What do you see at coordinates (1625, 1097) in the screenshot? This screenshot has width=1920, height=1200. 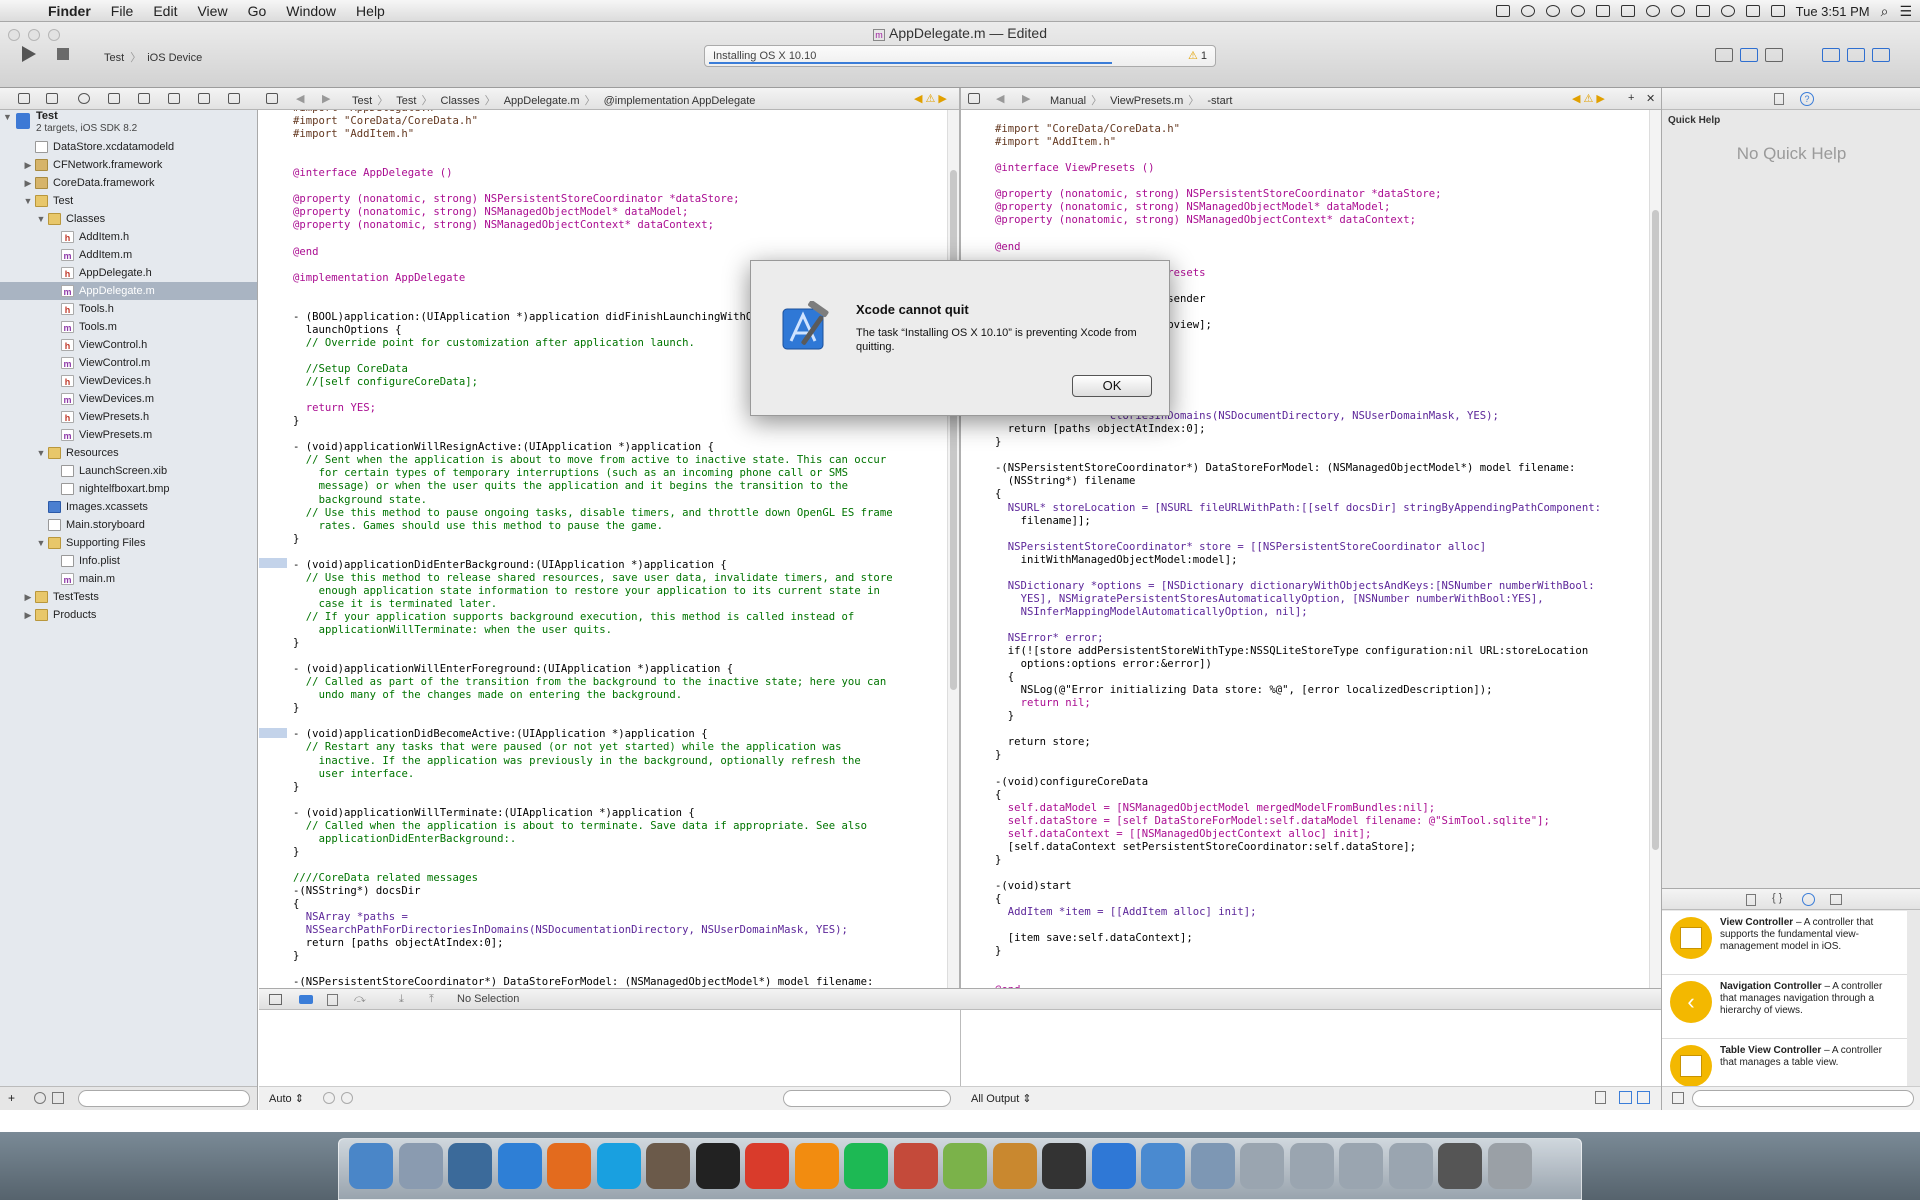 I see `variables-view-icon` at bounding box center [1625, 1097].